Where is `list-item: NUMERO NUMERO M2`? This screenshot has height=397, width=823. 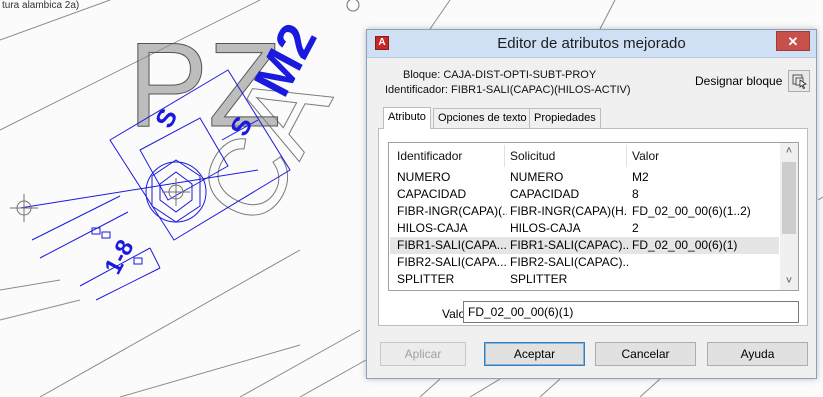 list-item: NUMERO NUMERO M2 is located at coordinates (584, 177).